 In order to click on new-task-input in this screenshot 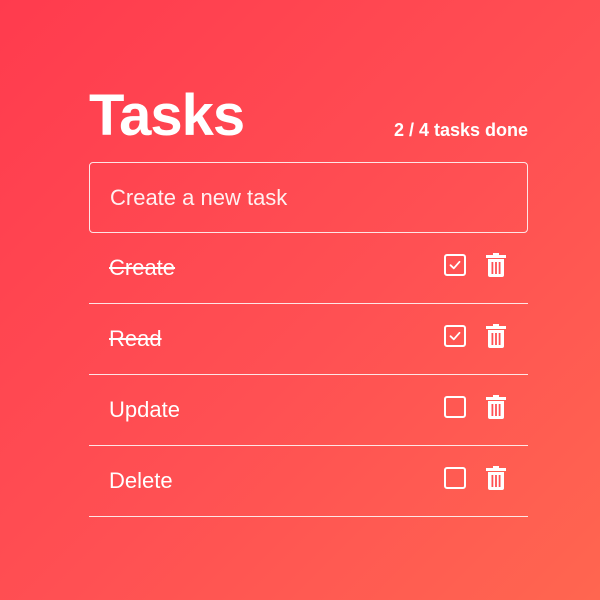, I will do `click(308, 197)`.